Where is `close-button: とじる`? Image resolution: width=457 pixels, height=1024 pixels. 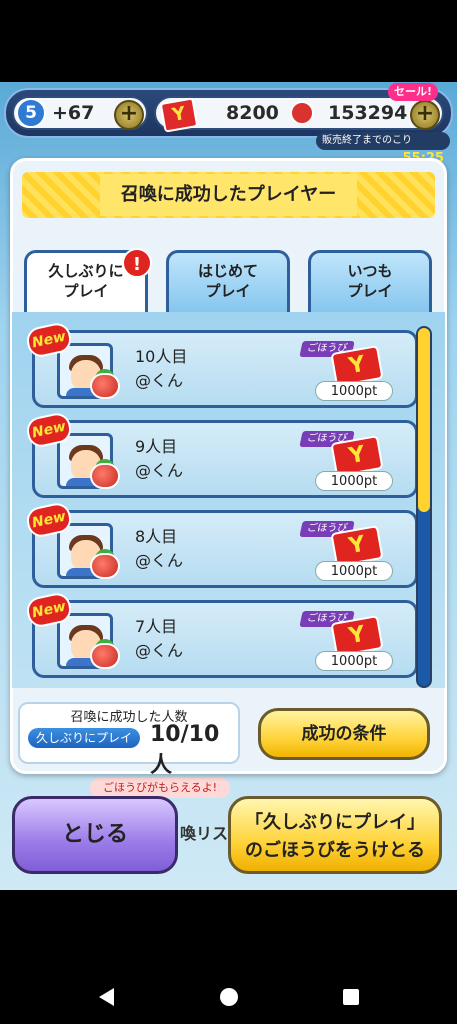 close-button: とじる is located at coordinates (95, 835).